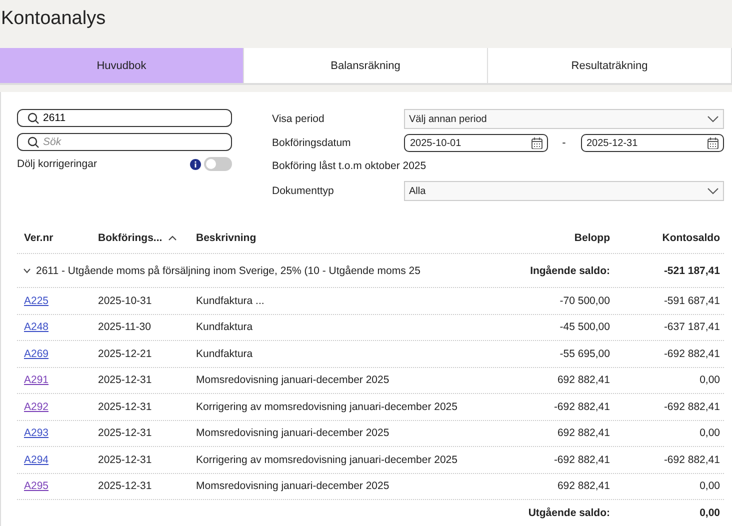  I want to click on column-header: Kontosaldo, so click(667, 238).